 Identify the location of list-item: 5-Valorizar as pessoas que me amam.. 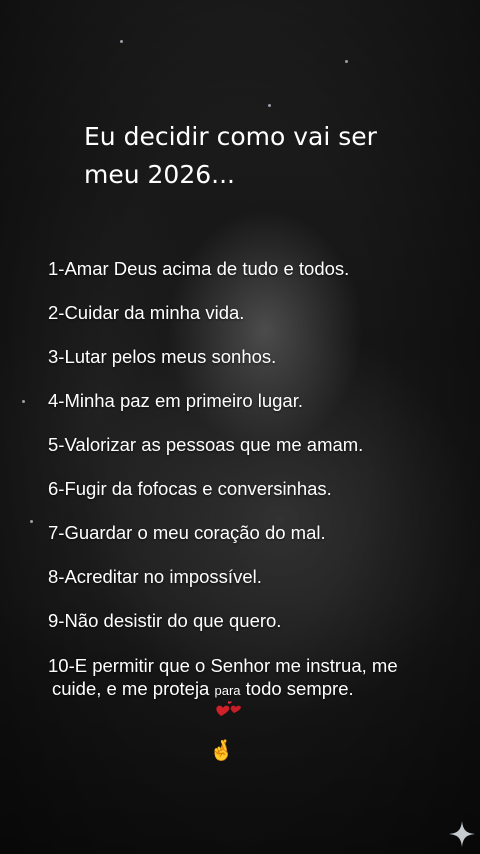
(206, 444).